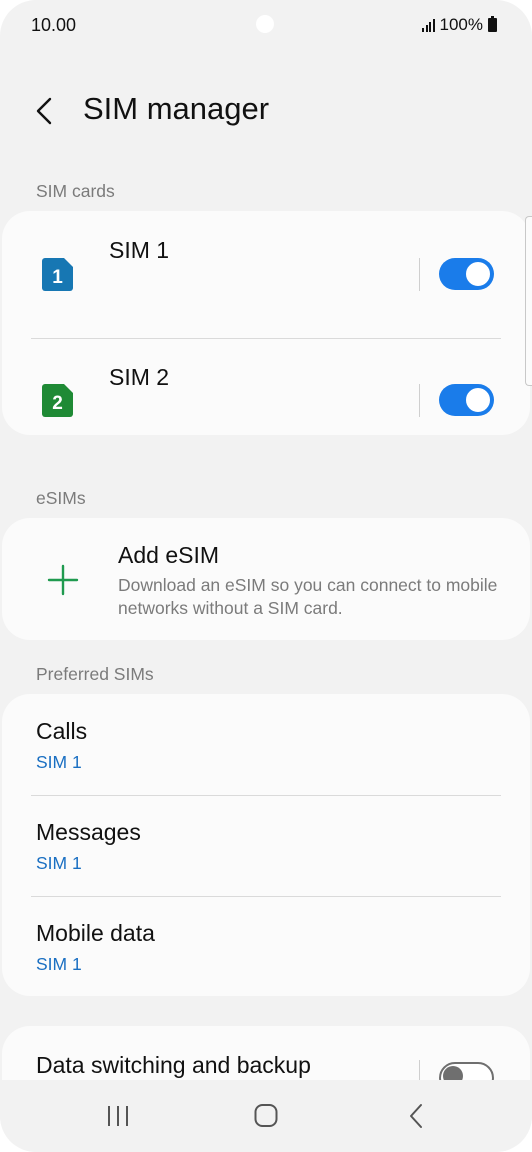 The width and height of the screenshot is (532, 1152). I want to click on preferred-title: Messages, so click(88, 832).